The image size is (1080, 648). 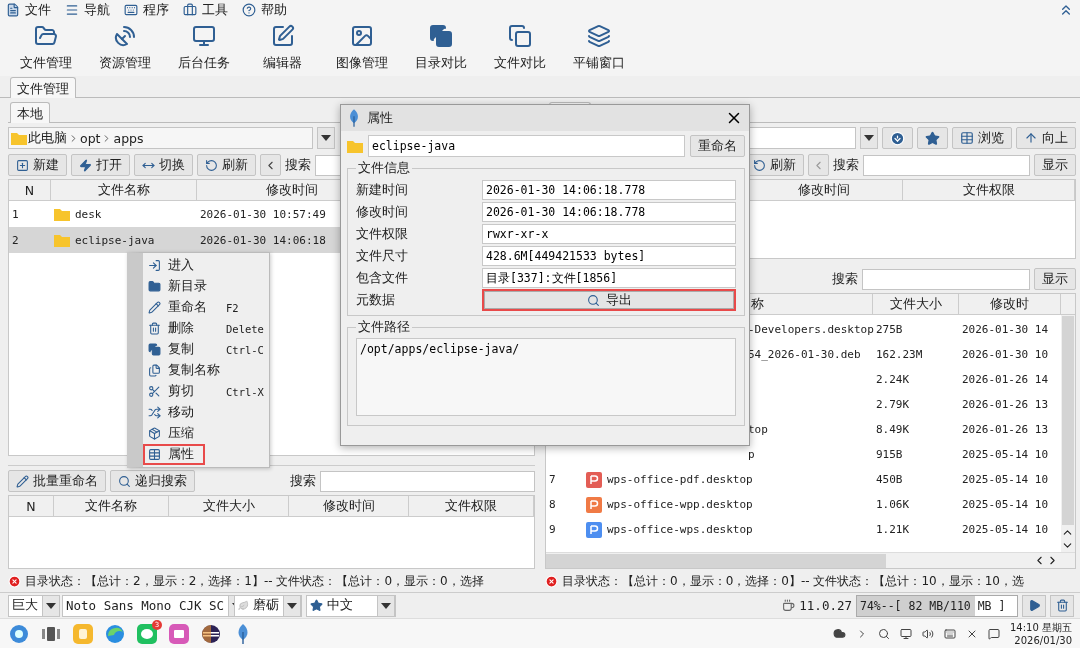 What do you see at coordinates (609, 256) in the screenshot?
I see `text-field: 428.6M[449421533 bytes]` at bounding box center [609, 256].